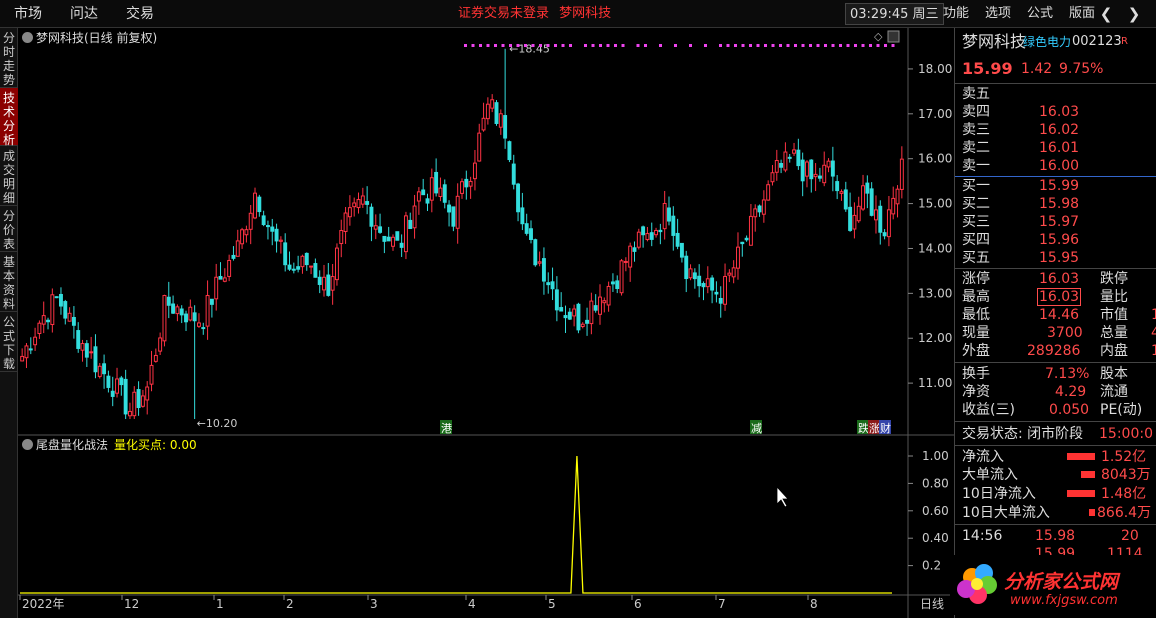  I want to click on menu-trade: 交易, so click(140, 14).